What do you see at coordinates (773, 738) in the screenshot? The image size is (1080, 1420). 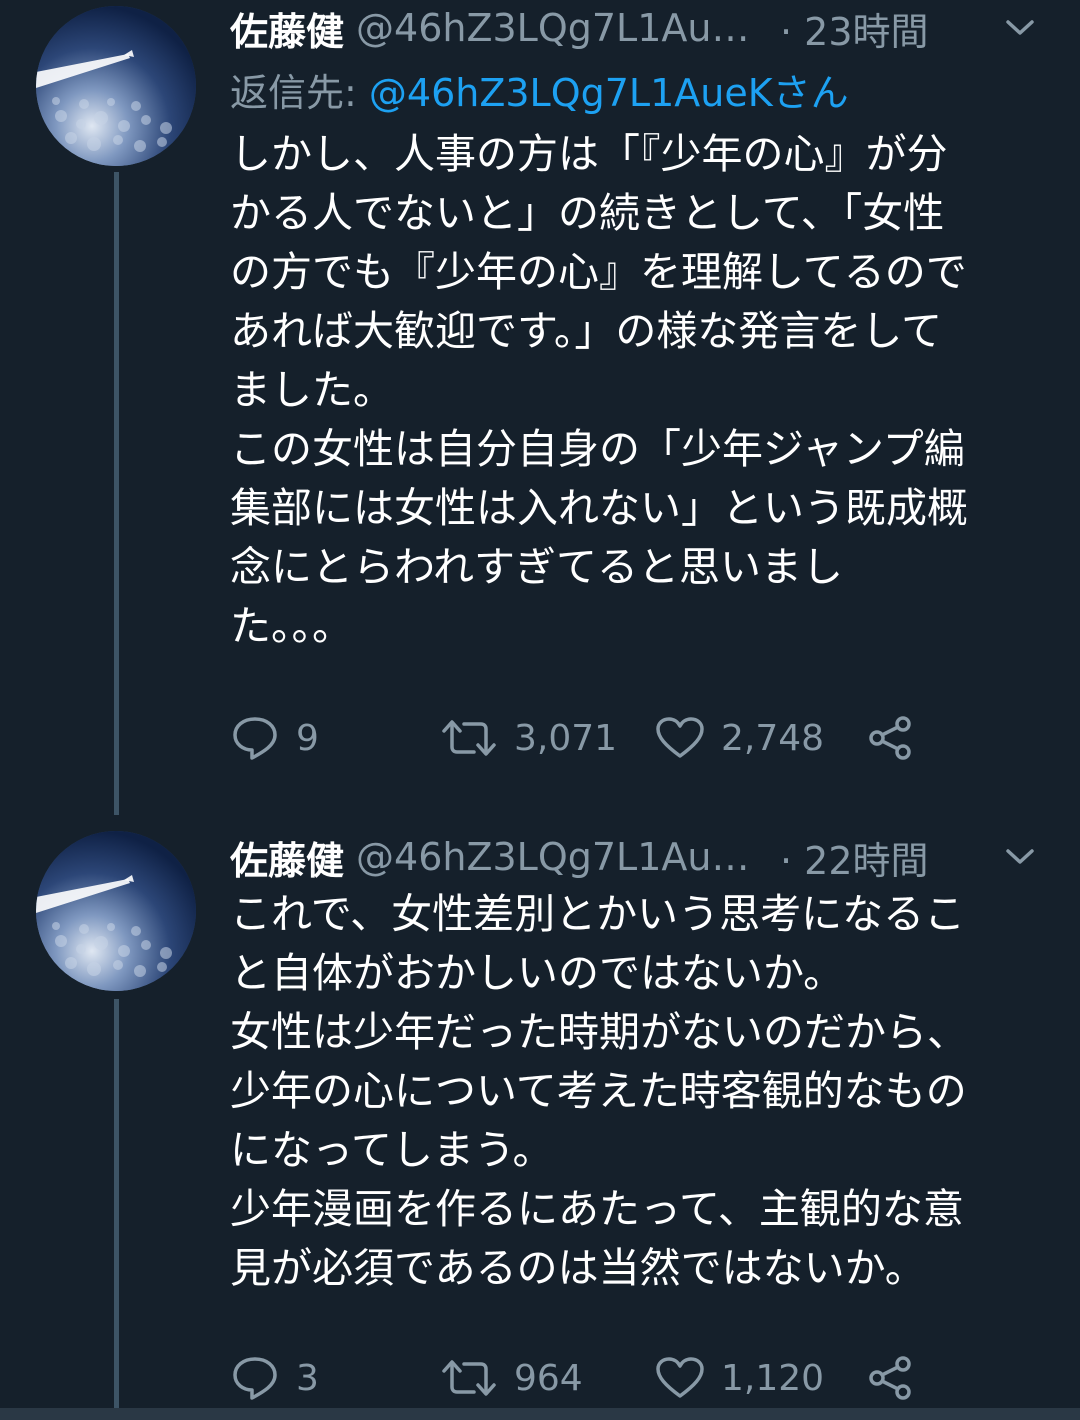 I see `like-count: 2,748` at bounding box center [773, 738].